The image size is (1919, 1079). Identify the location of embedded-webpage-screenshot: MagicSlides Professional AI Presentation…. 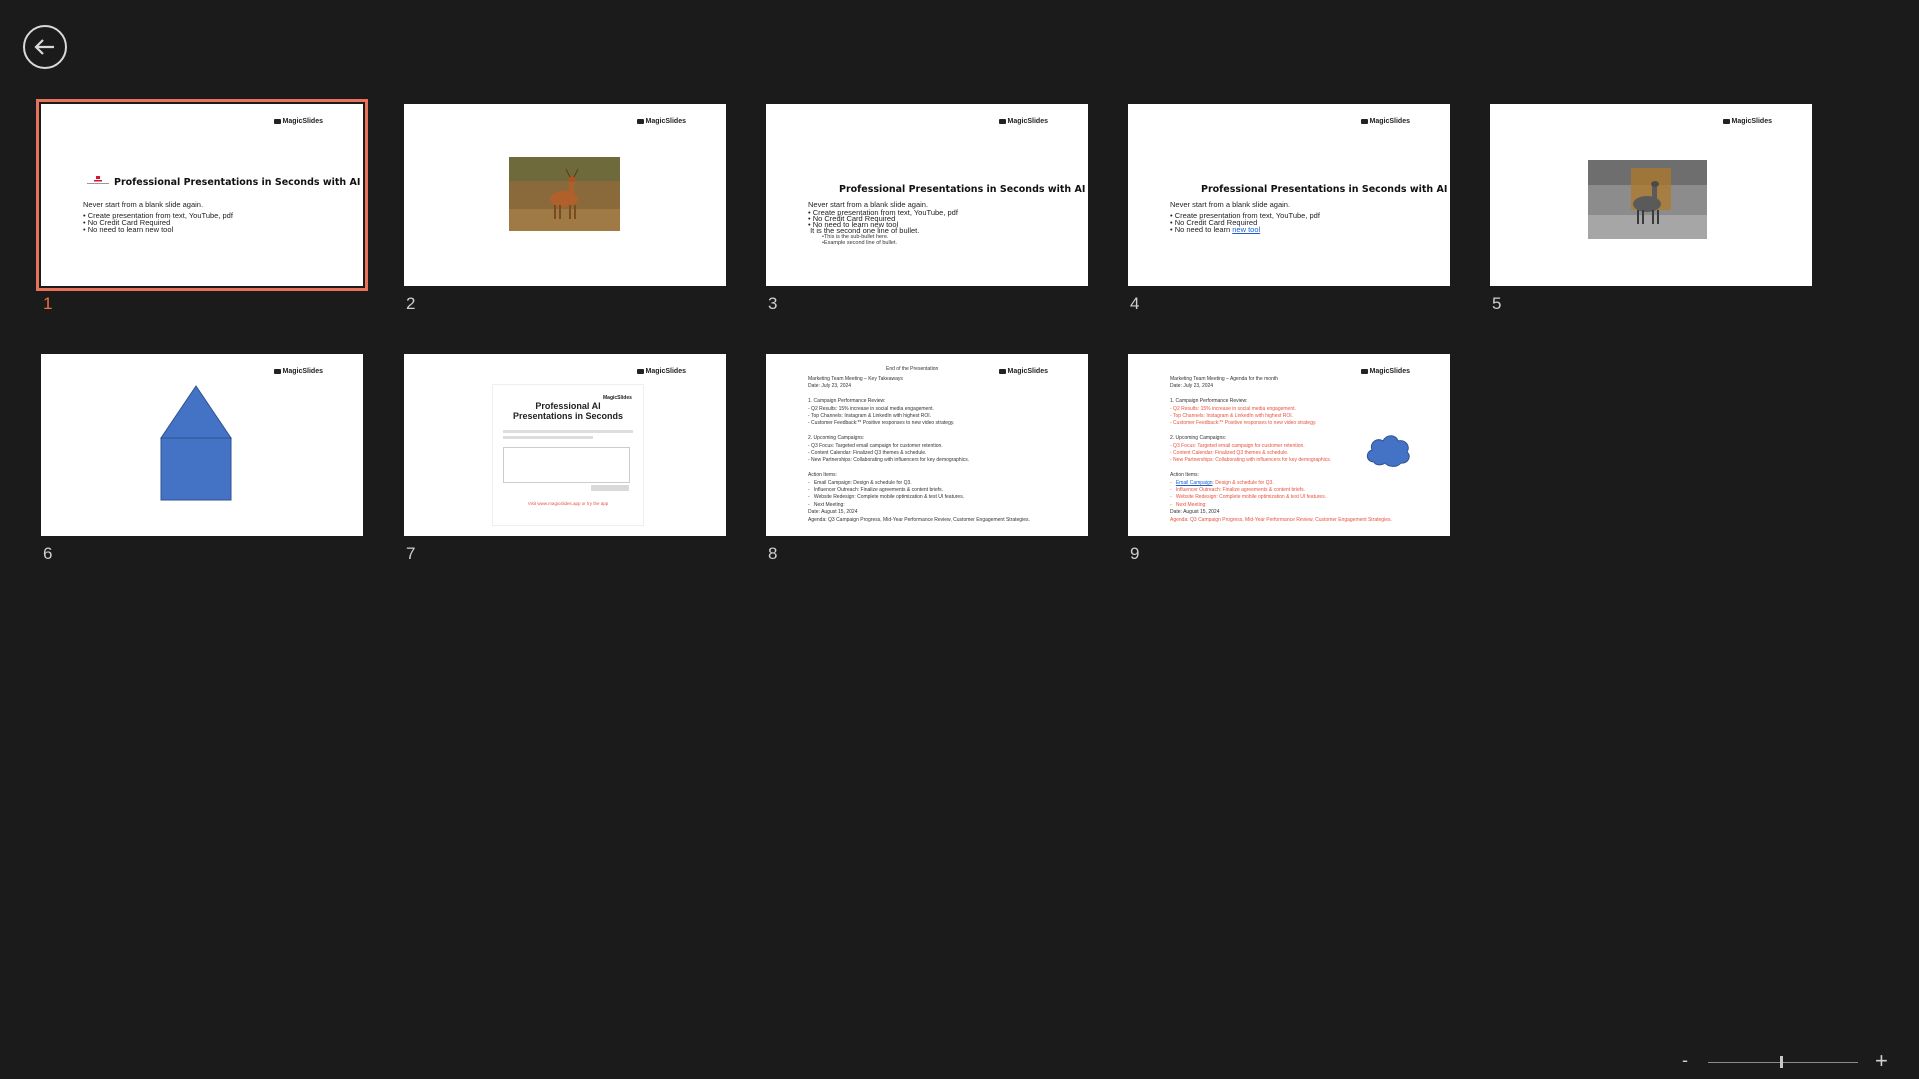
(568, 455).